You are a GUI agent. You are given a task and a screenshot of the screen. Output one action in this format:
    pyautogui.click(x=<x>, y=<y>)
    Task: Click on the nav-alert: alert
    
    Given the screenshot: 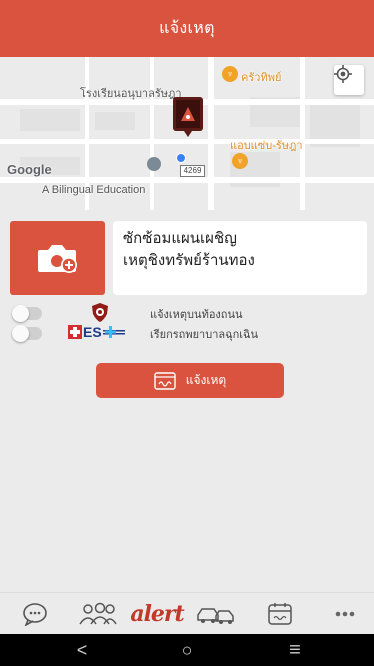 What is the action you would take?
    pyautogui.click(x=157, y=614)
    